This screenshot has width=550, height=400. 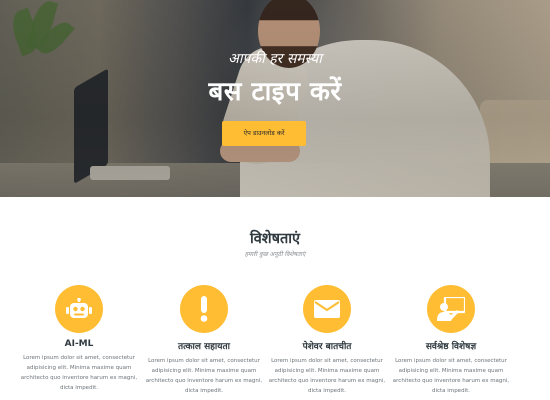 I want to click on feature-title: तत्काल सहायता, so click(x=204, y=347).